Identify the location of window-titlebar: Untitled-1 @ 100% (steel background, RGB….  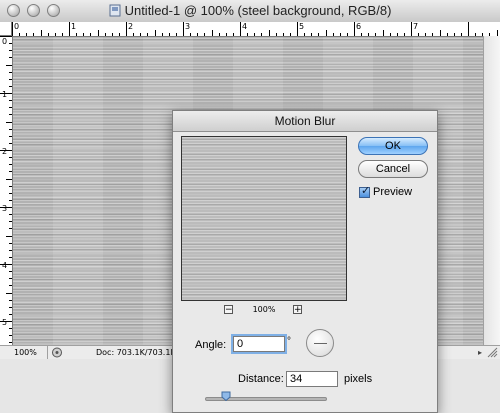
(250, 11).